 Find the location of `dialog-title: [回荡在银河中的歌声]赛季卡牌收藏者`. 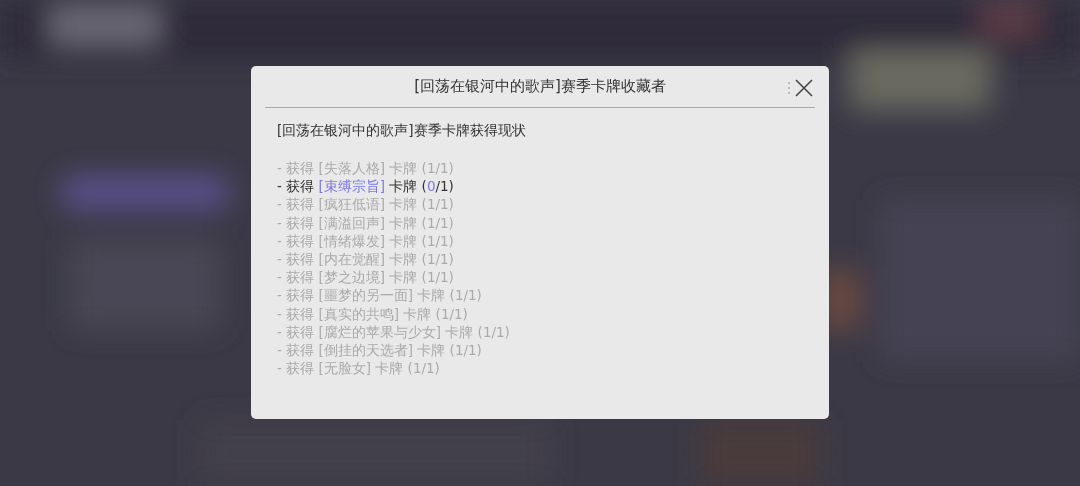

dialog-title: [回荡在银河中的歌声]赛季卡牌收藏者 is located at coordinates (540, 86).